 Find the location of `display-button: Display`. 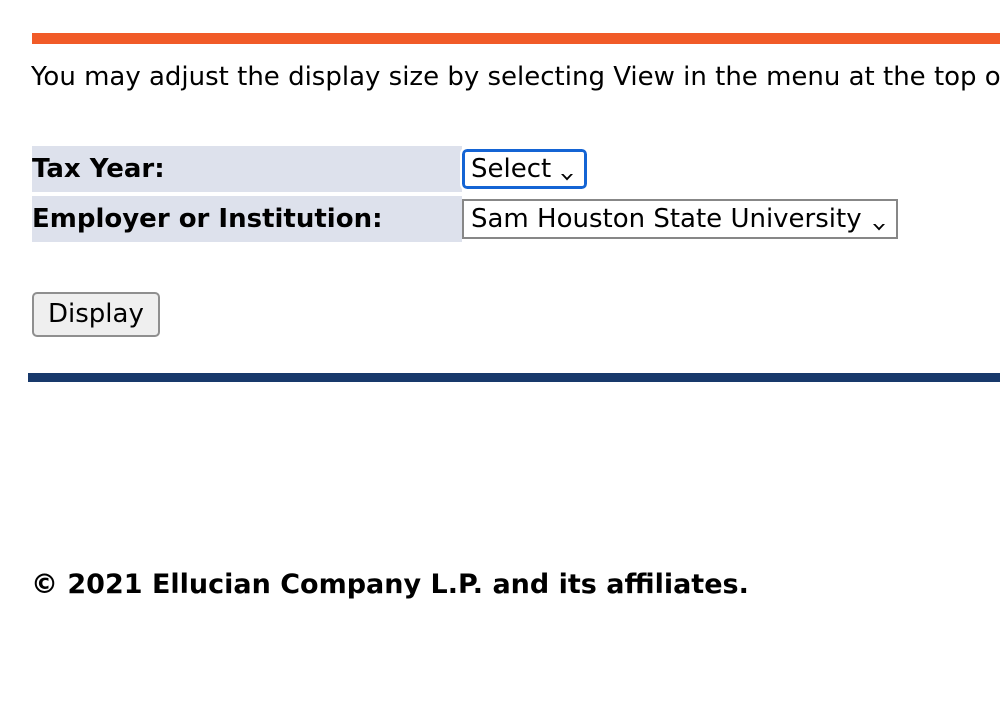

display-button: Display is located at coordinates (96, 314).